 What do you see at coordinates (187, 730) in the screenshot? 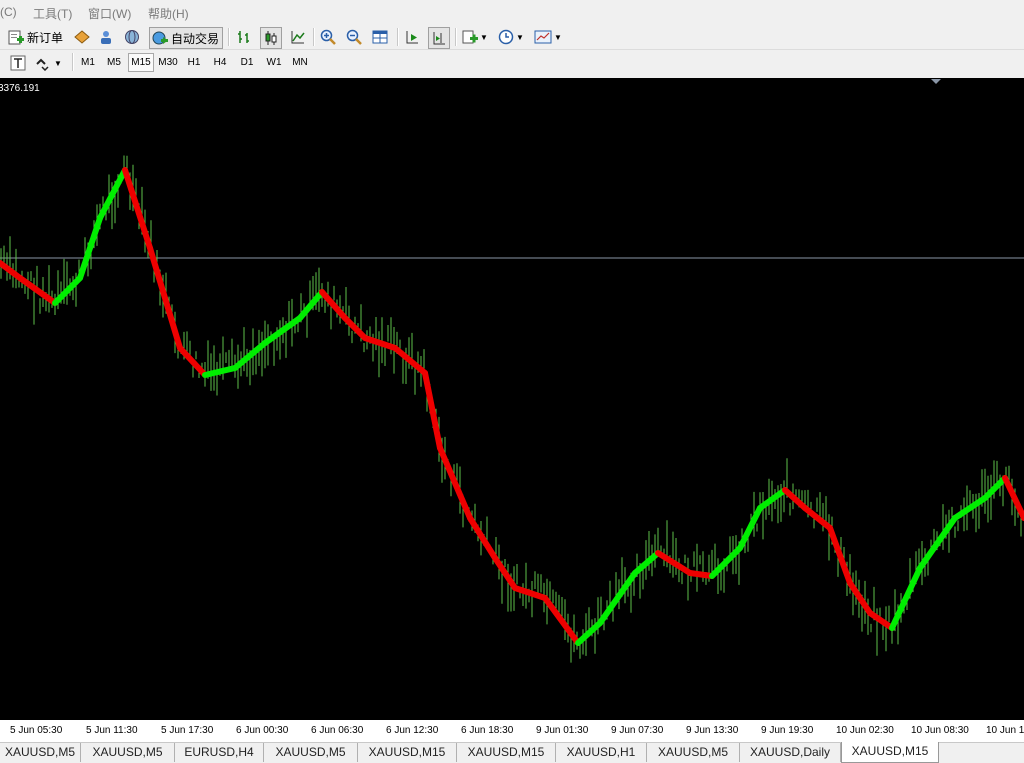
I see `time-label: 5 Jun 17:30` at bounding box center [187, 730].